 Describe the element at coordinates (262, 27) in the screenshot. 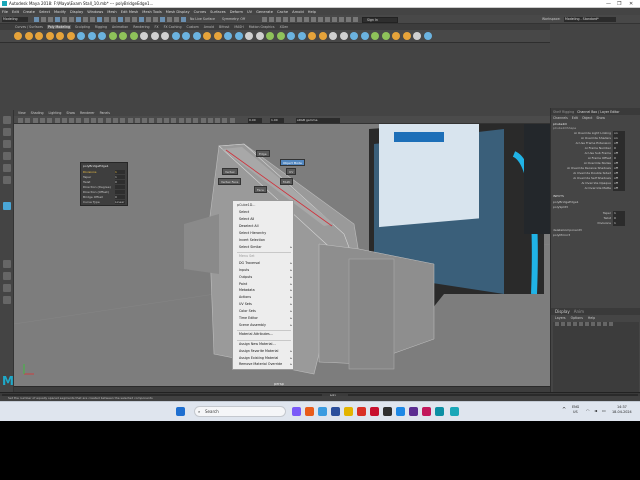

I see `shelf-tab-motion-graphics: Motion Graphics` at that location.